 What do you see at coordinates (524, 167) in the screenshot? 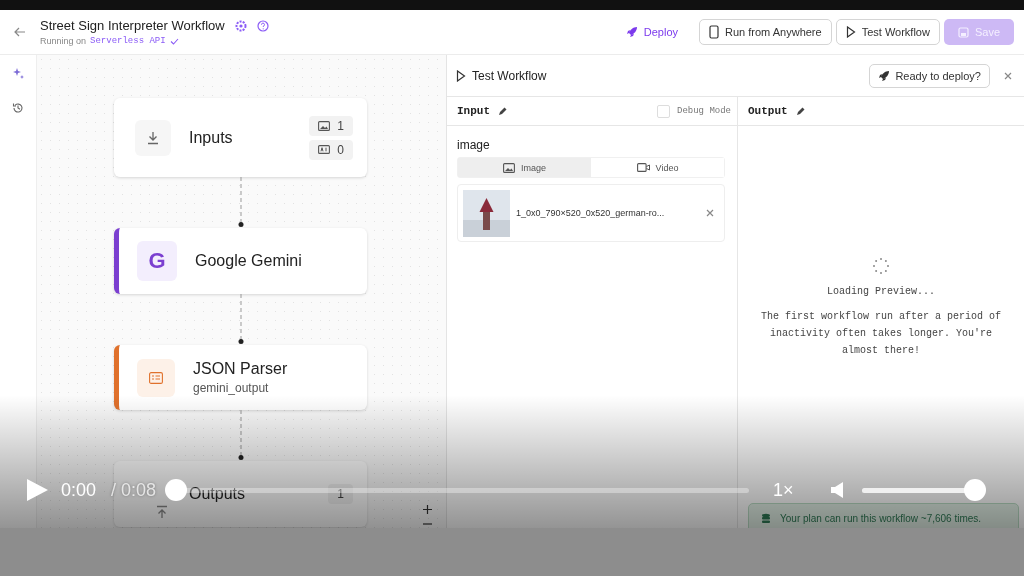
I see `media-type-tab: Image` at bounding box center [524, 167].